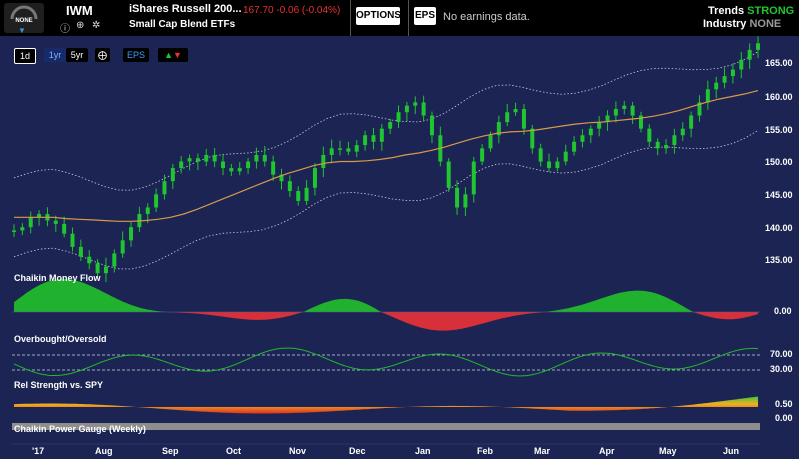 The image size is (799, 459). Describe the element at coordinates (779, 260) in the screenshot. I see `y-tick-label: 135.00` at that location.